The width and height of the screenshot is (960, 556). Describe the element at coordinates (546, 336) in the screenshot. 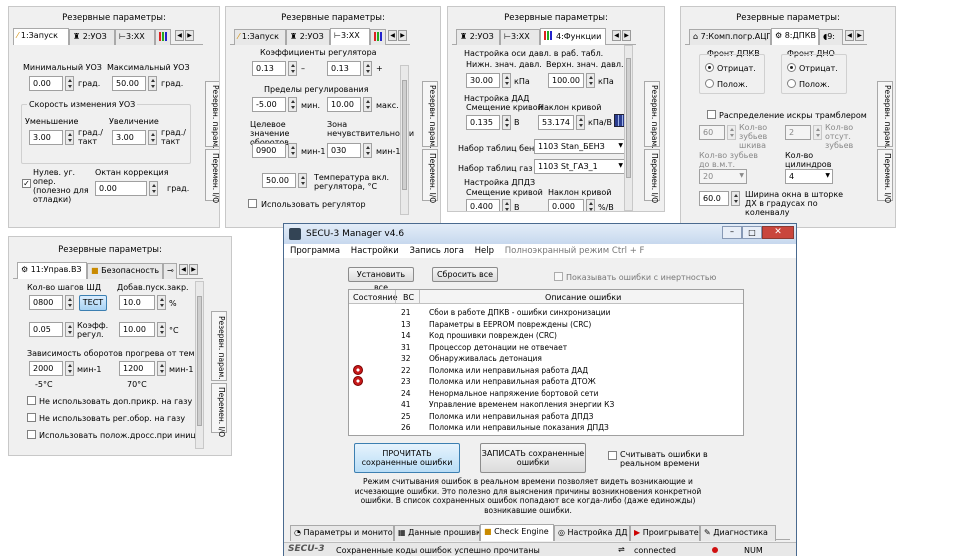

I see `table-row: 14 Код прошивки поврежден (CRC)` at that location.